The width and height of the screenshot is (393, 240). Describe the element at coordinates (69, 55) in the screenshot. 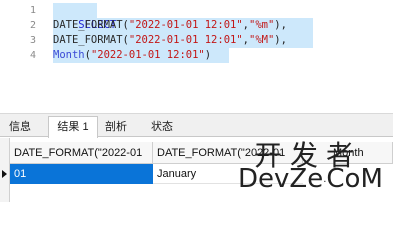

I see `function-name: Month` at that location.